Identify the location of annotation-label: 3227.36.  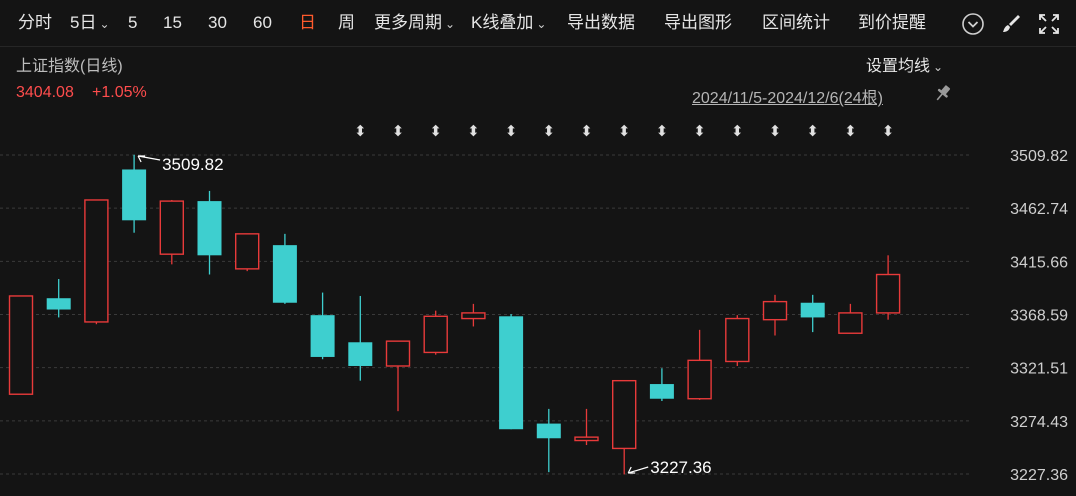
(680, 467).